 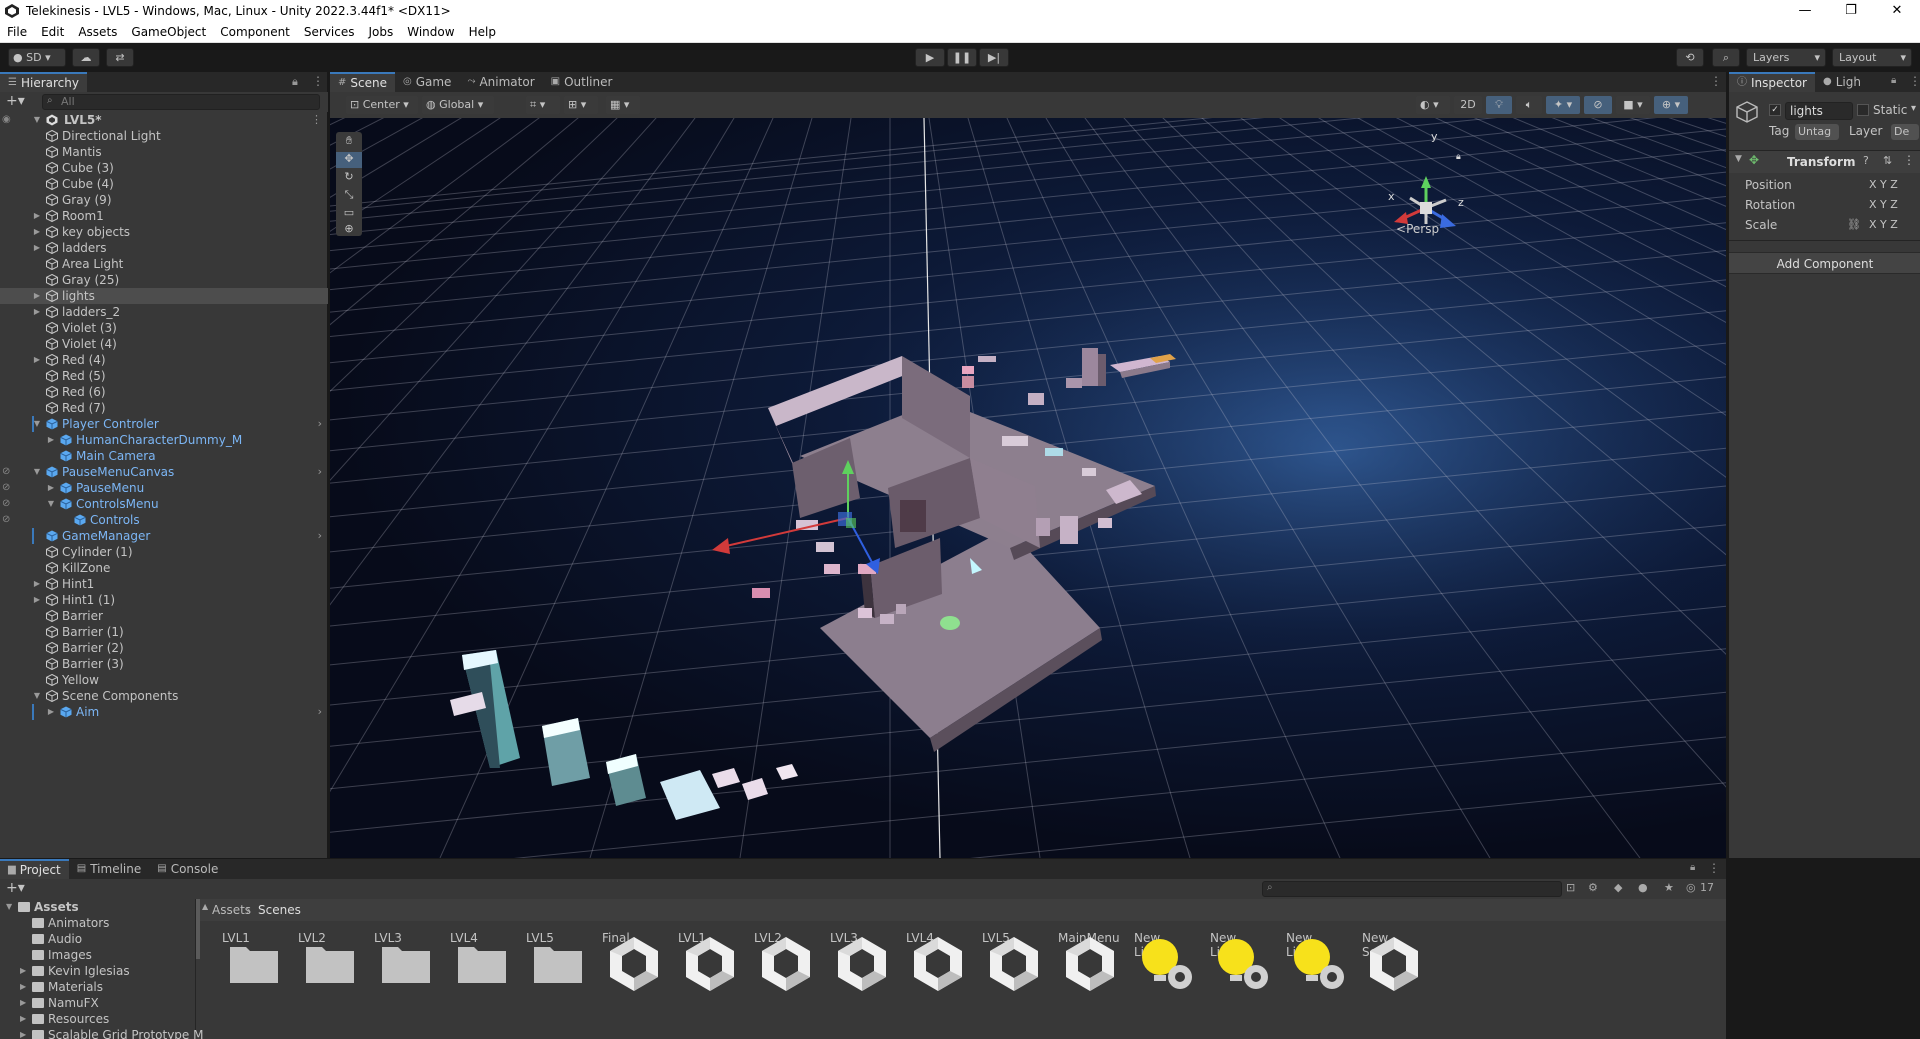 What do you see at coordinates (482, 979) in the screenshot?
I see `asset-tile: LVL4` at bounding box center [482, 979].